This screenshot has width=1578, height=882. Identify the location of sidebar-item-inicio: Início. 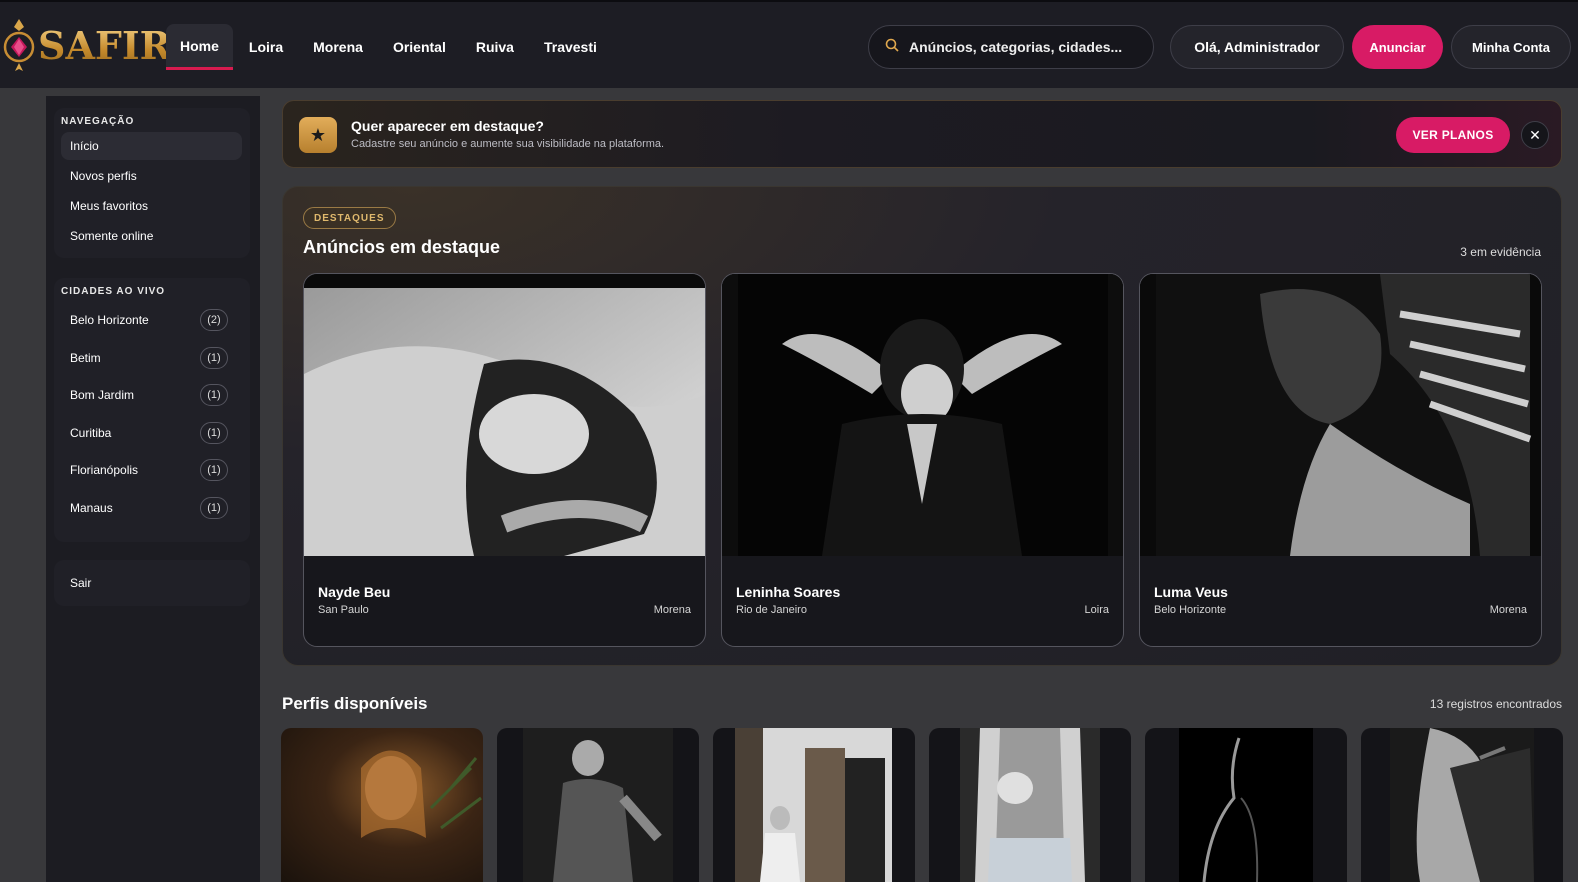
(151, 146).